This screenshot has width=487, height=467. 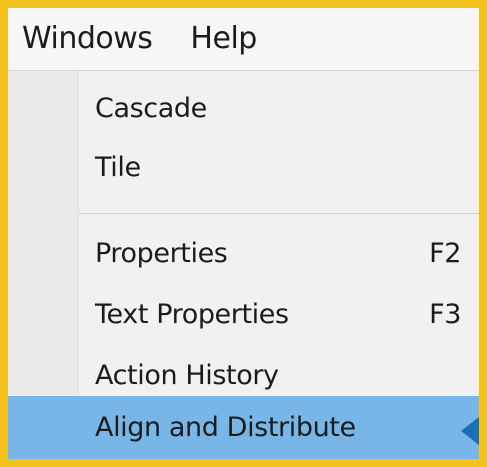 I want to click on menu-item-label: Text Properties, so click(x=192, y=314).